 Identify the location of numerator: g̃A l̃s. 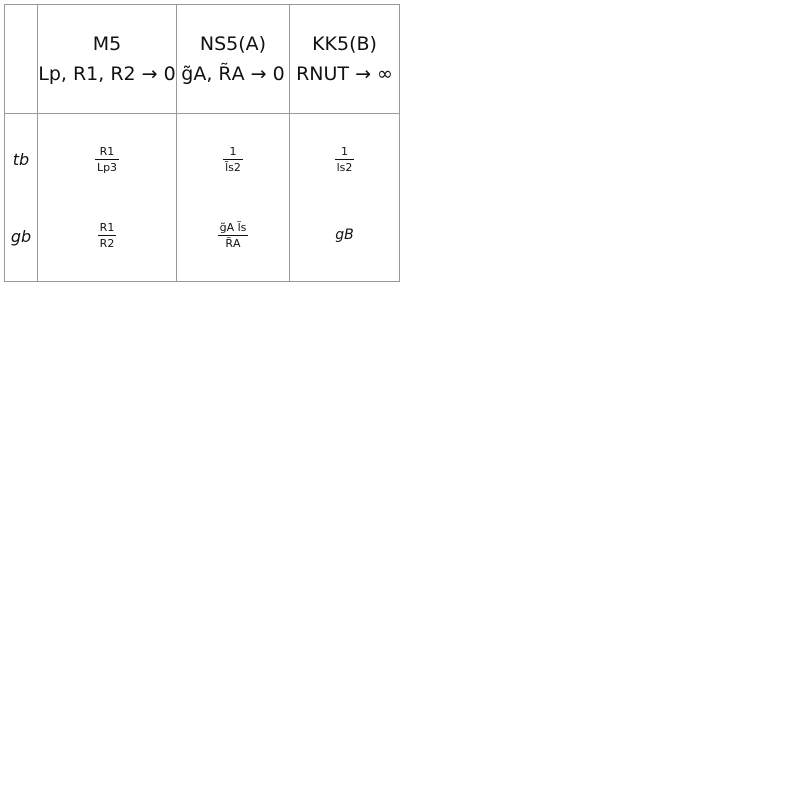
(233, 227).